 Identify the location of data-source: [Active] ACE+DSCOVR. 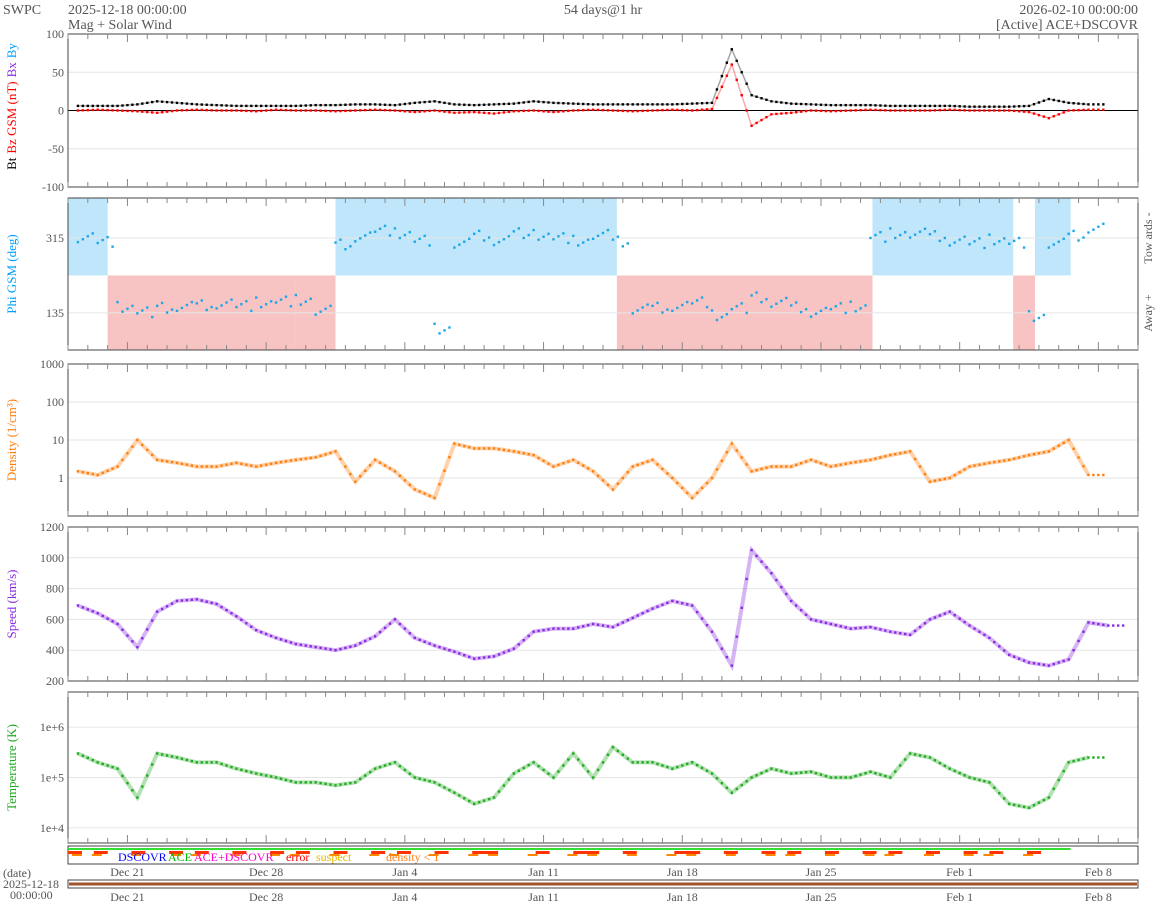
(1067, 25).